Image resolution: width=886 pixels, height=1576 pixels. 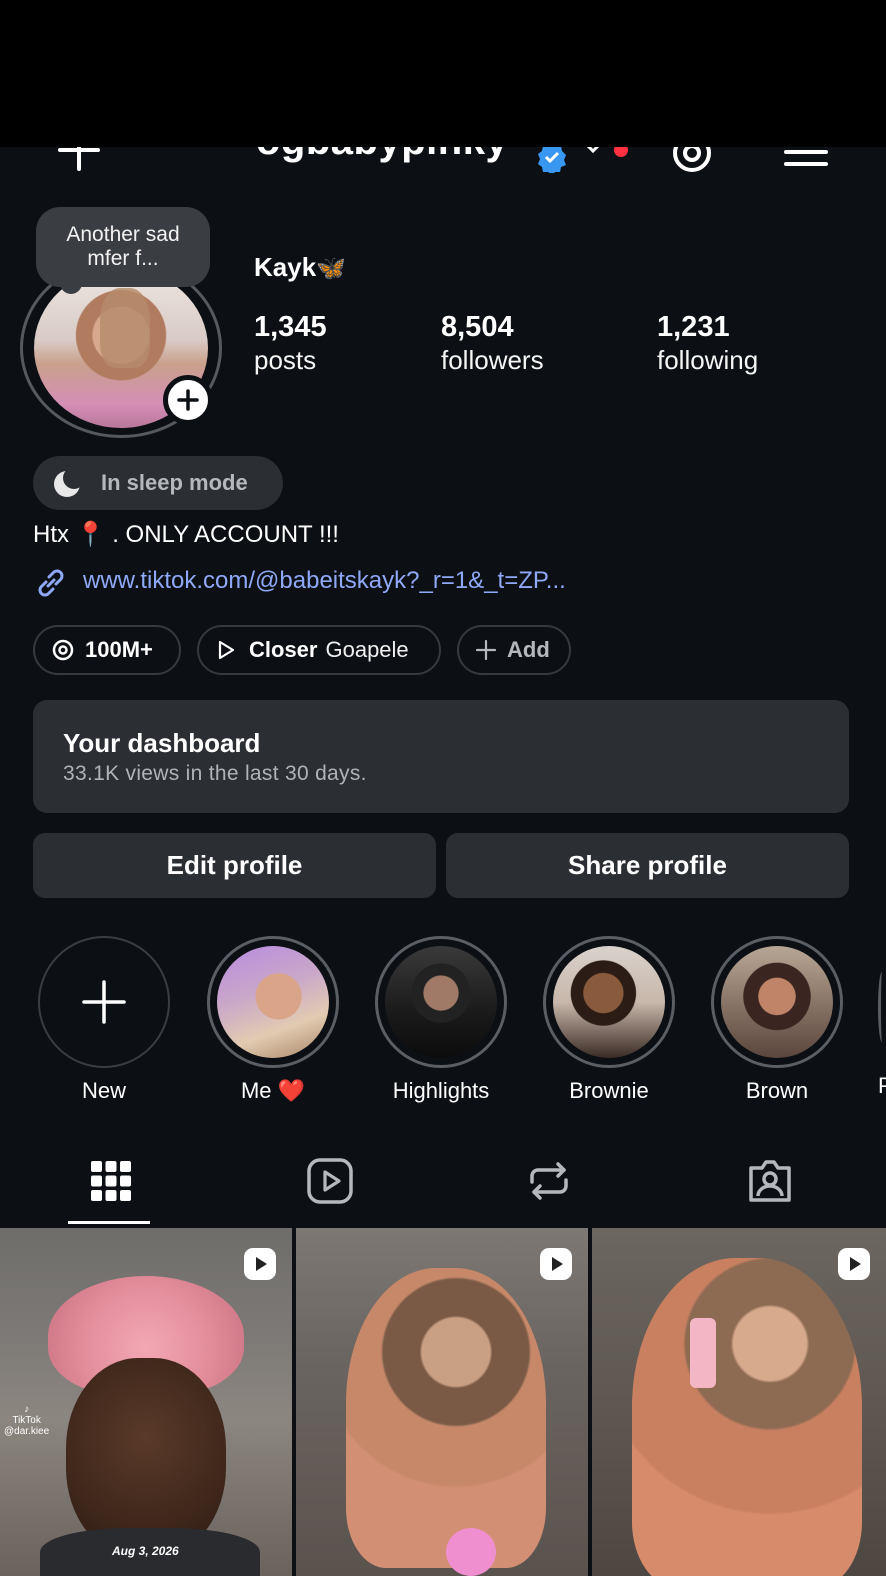 I want to click on profile-tabs, so click(x=443, y=1189).